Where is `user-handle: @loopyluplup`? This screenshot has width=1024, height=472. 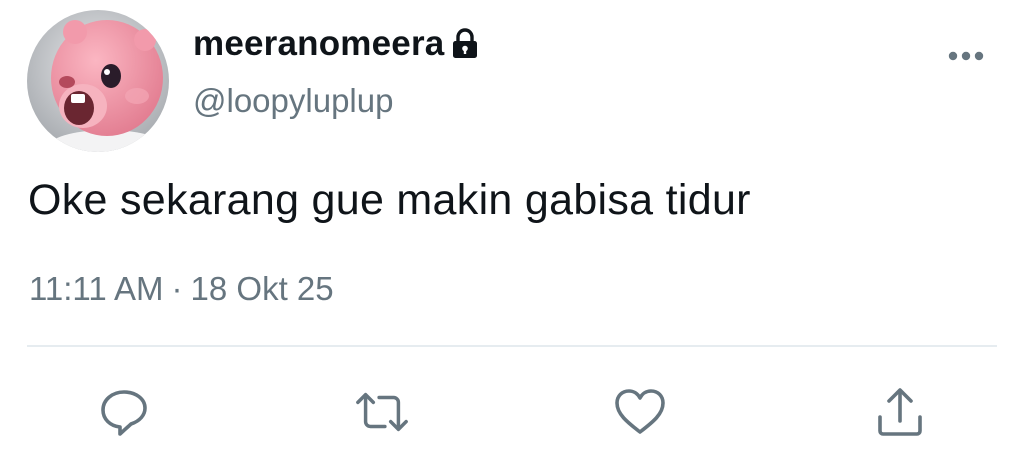
user-handle: @loopyluplup is located at coordinates (293, 101).